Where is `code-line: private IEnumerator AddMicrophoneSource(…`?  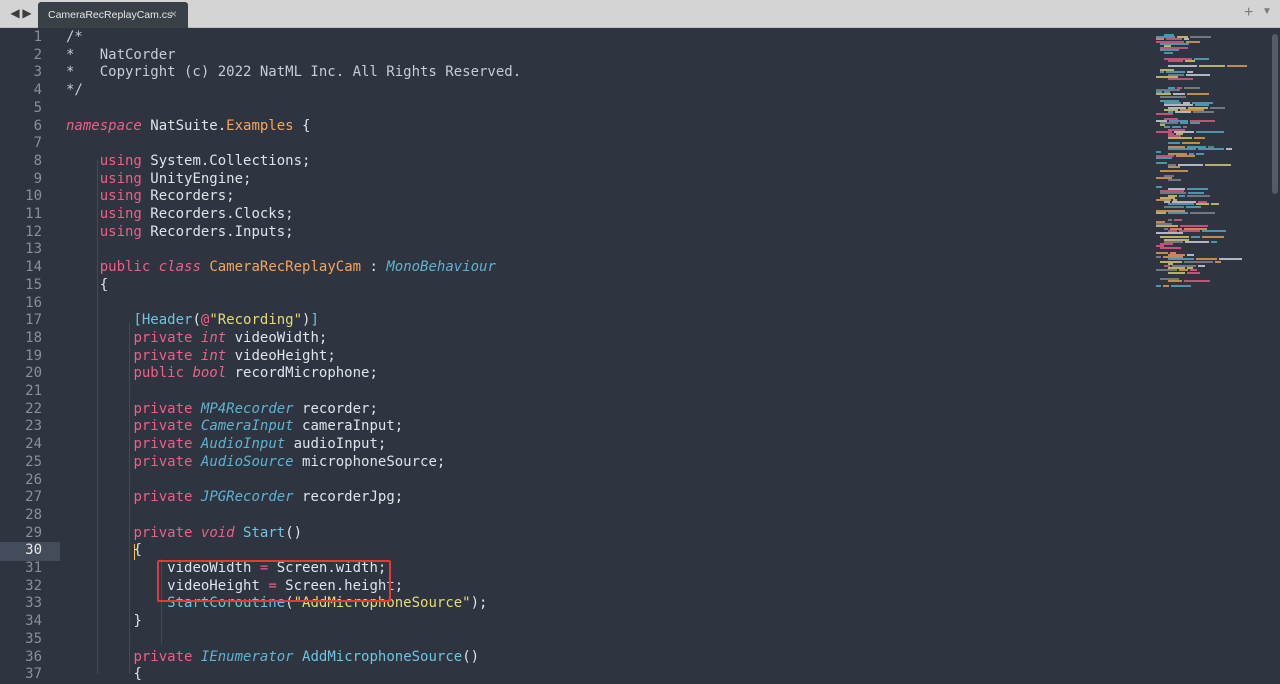
code-line: private IEnumerator AddMicrophoneSource(… is located at coordinates (272, 658).